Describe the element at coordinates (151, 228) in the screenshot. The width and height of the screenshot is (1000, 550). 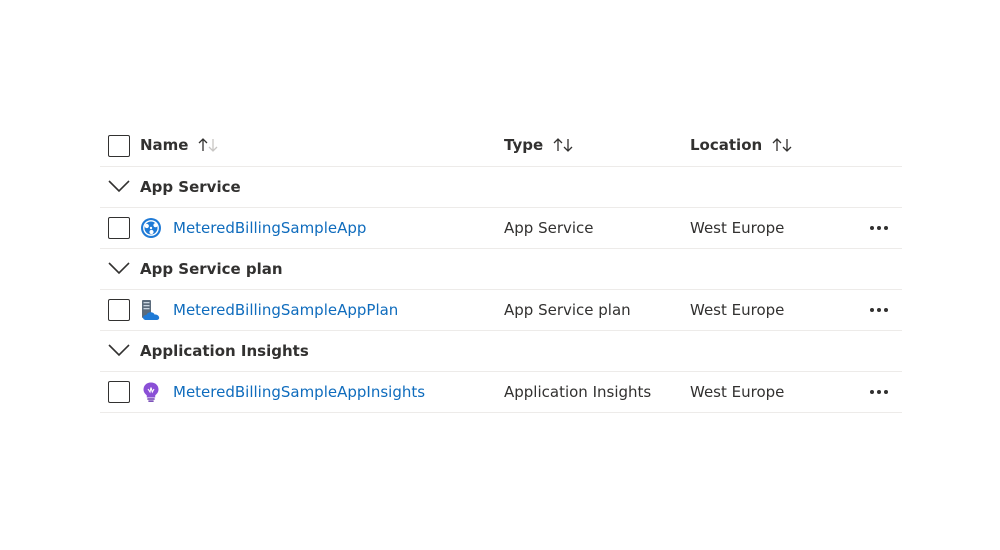
I see `app-service-icon` at that location.